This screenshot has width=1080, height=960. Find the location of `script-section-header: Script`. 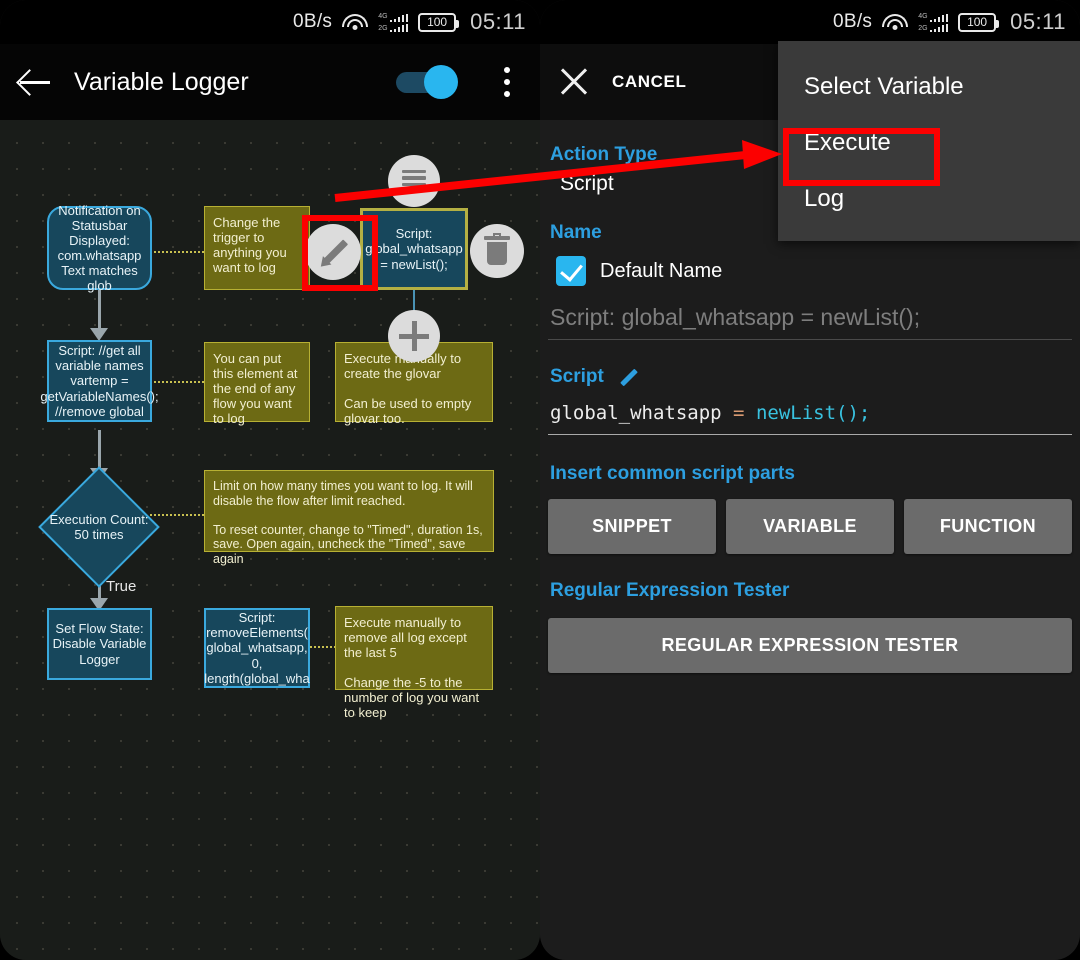

script-section-header: Script is located at coordinates (811, 377).